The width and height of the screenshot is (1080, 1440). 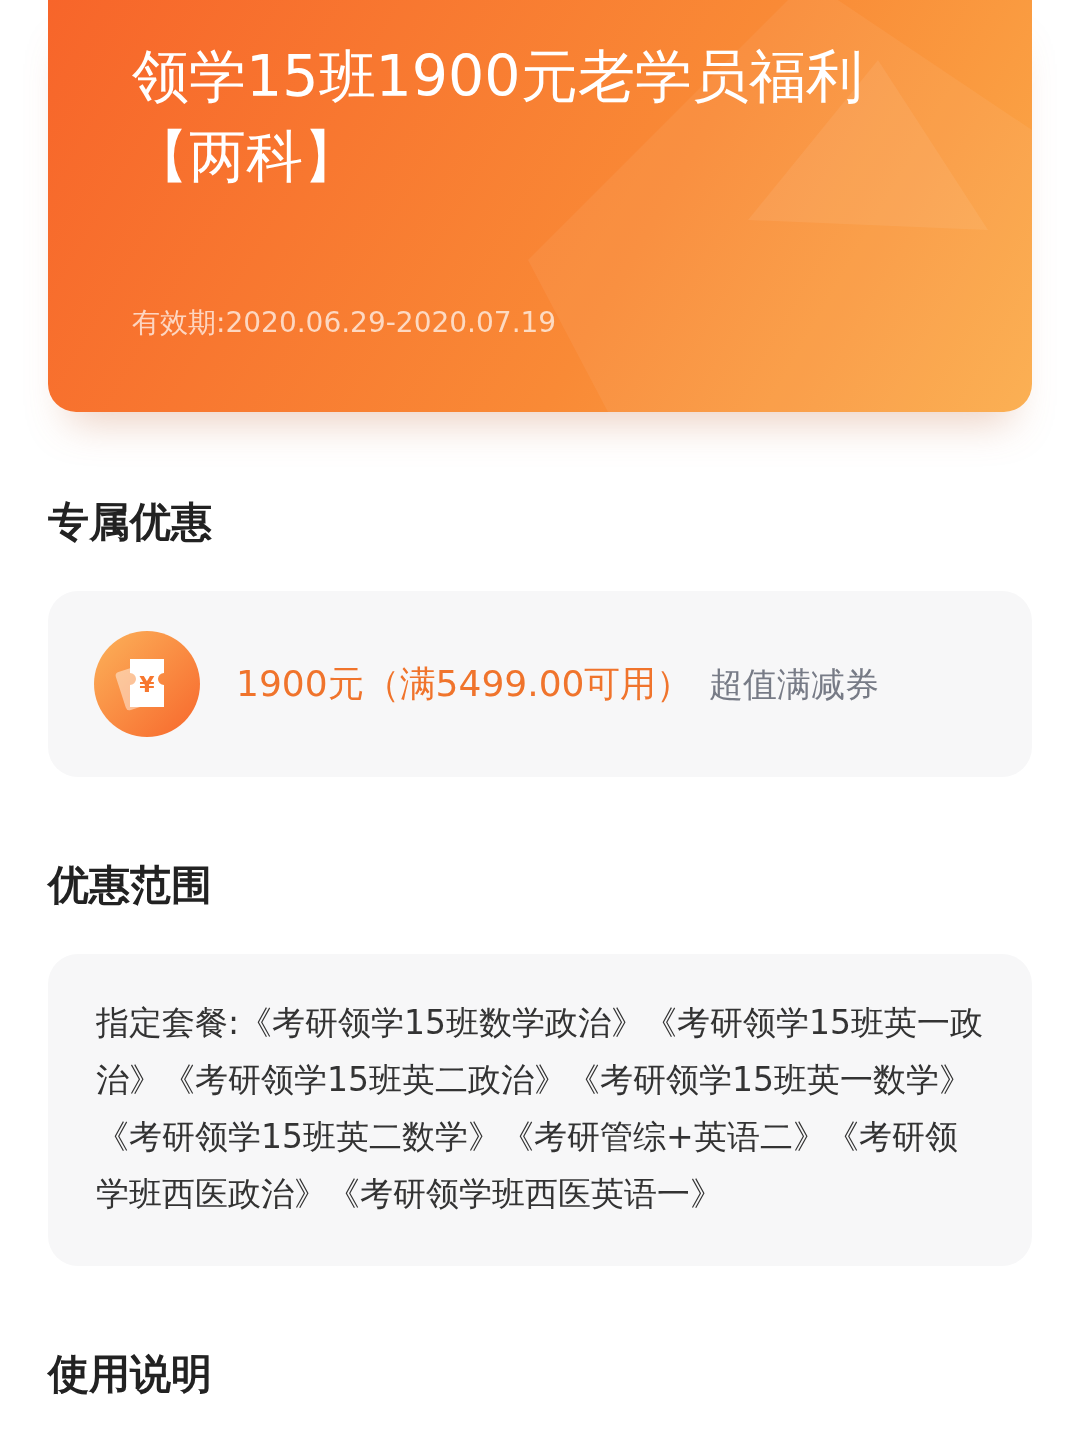 I want to click on banner-title: 领学15班1900元老学员福利【两科】, so click(x=498, y=116).